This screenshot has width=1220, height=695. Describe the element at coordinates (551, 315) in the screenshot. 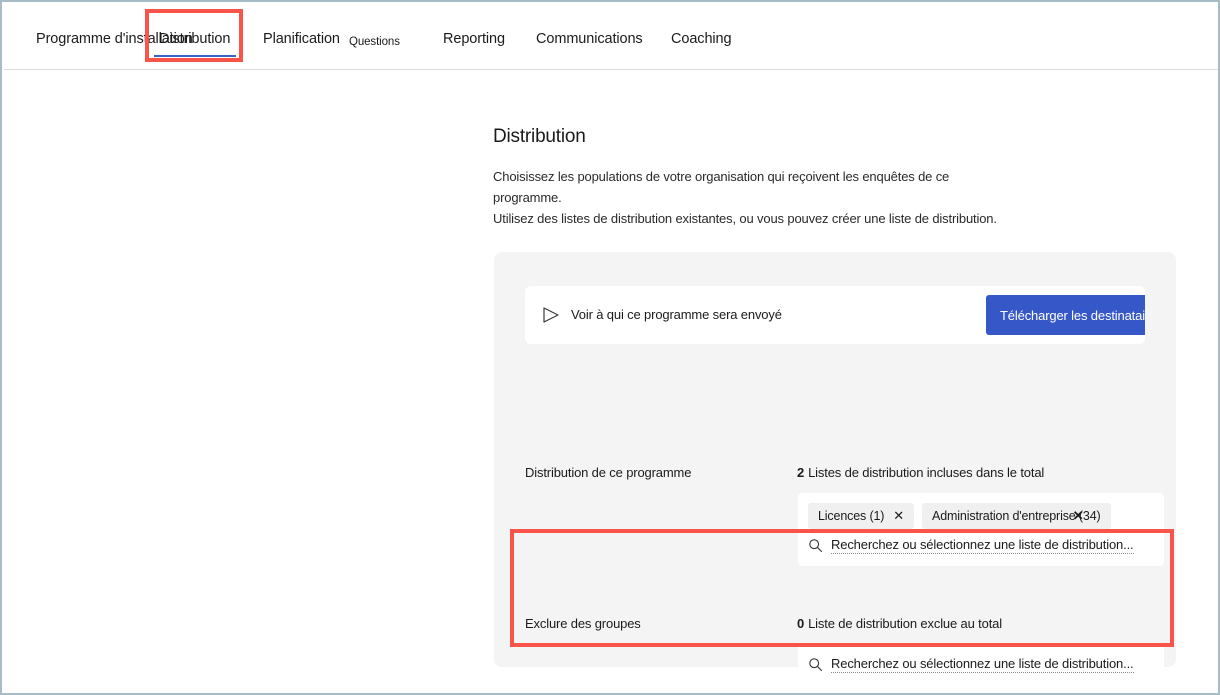

I see `send-icon` at that location.